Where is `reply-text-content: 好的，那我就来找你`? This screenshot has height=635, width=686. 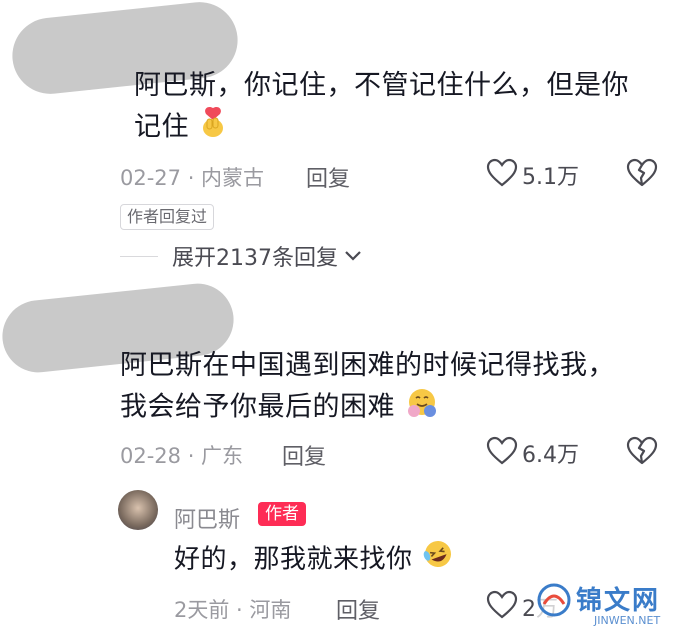
reply-text-content: 好的，那我就来找你 is located at coordinates (293, 559).